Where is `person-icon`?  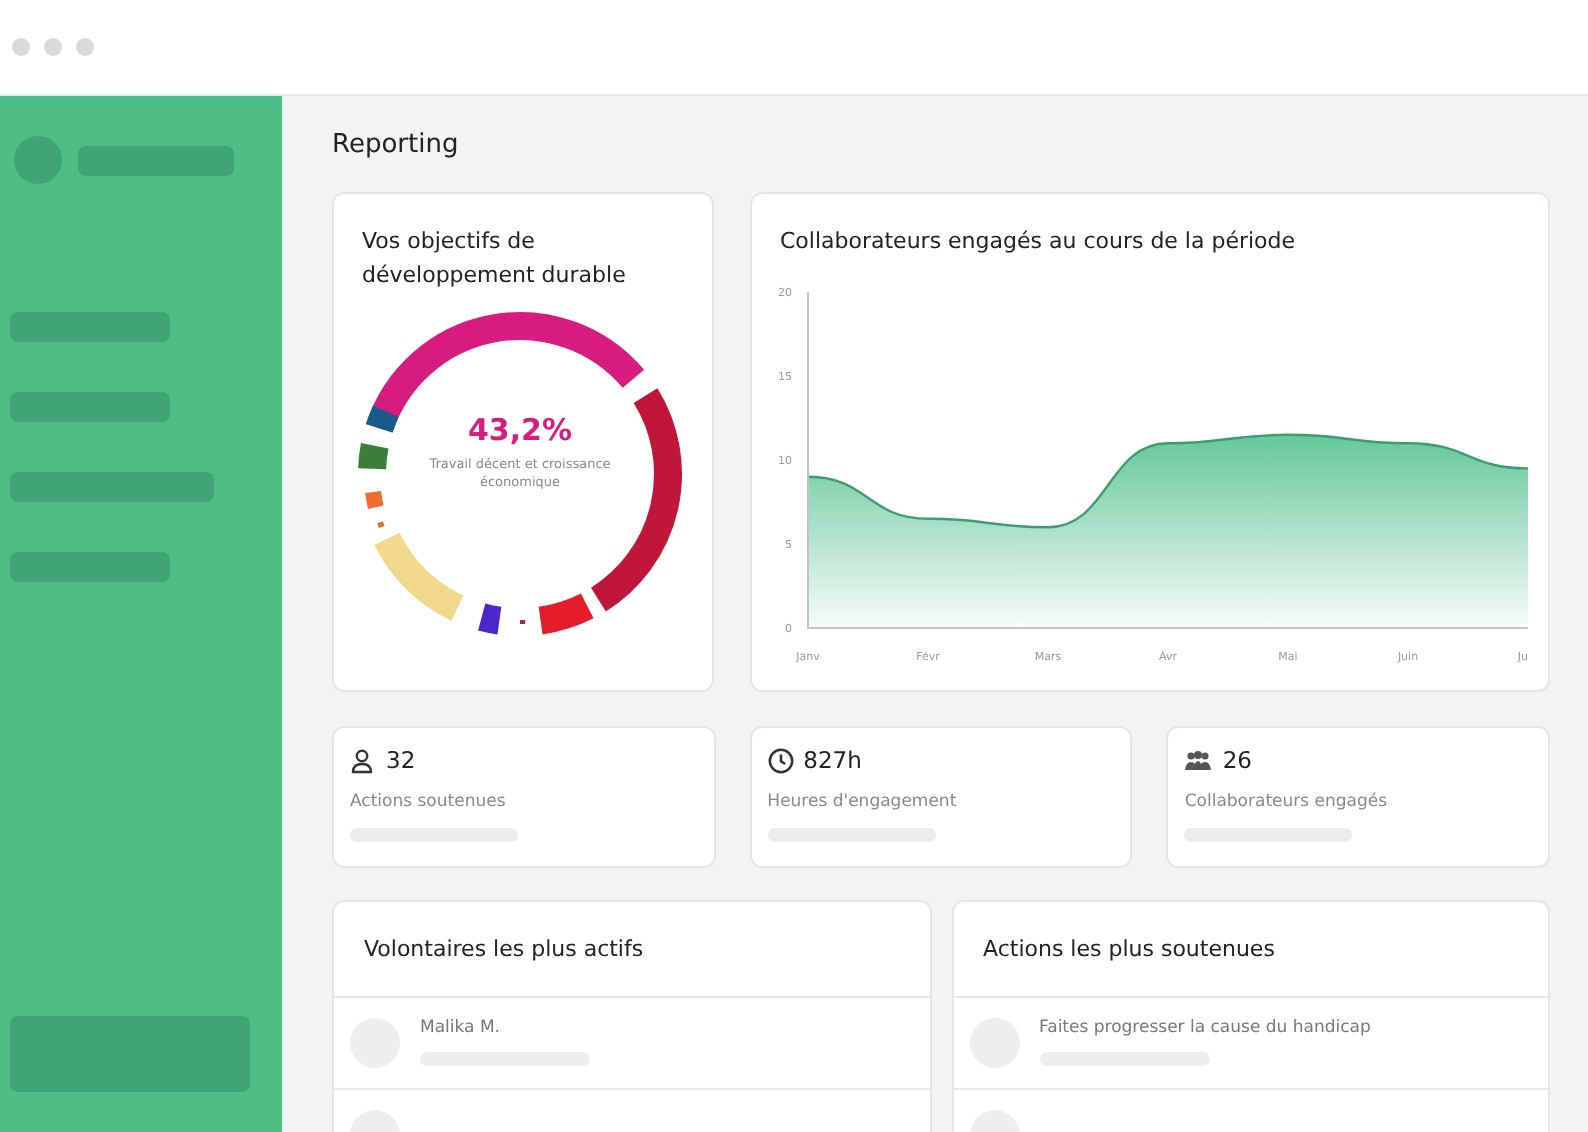 person-icon is located at coordinates (363, 760).